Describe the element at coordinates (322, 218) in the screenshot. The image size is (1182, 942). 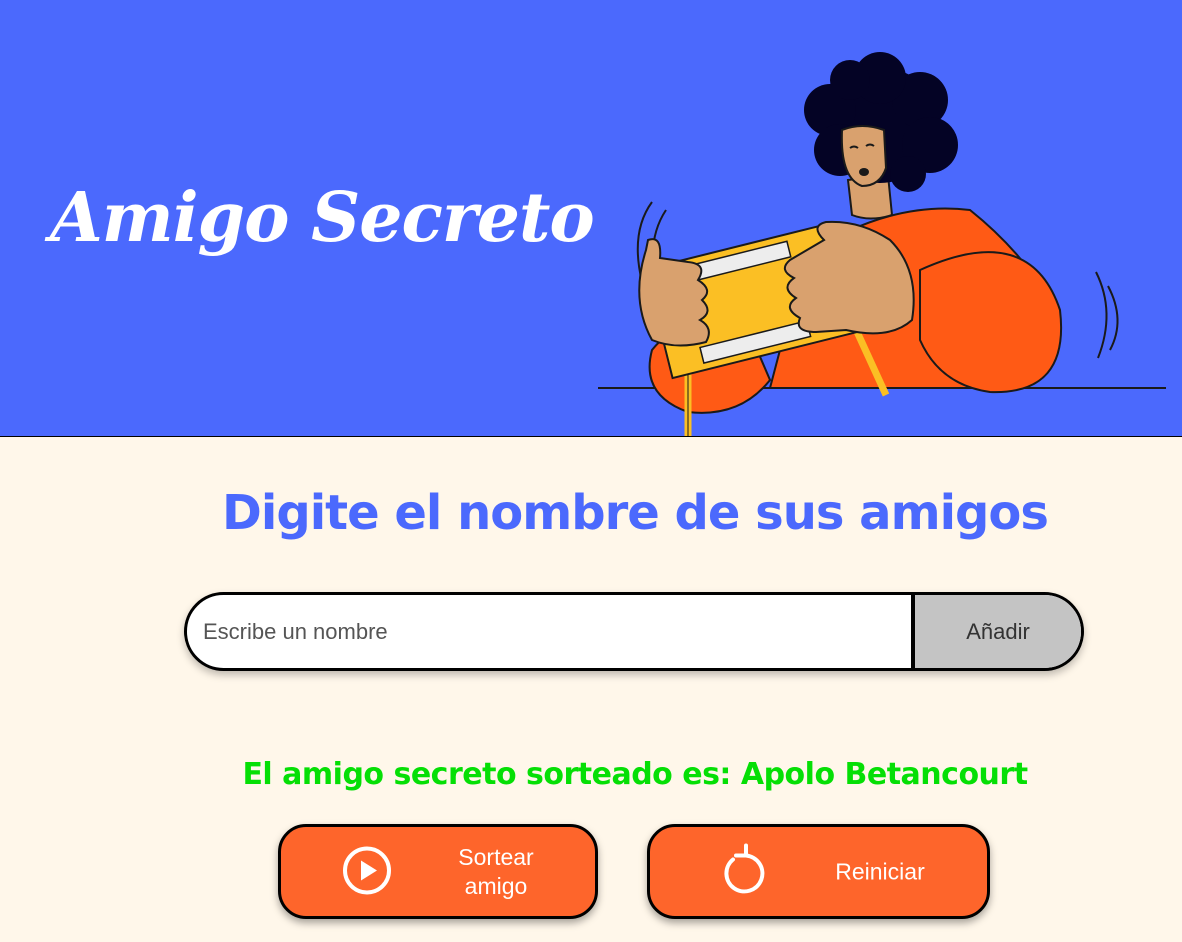
I see `app-title: Amigo Secreto` at that location.